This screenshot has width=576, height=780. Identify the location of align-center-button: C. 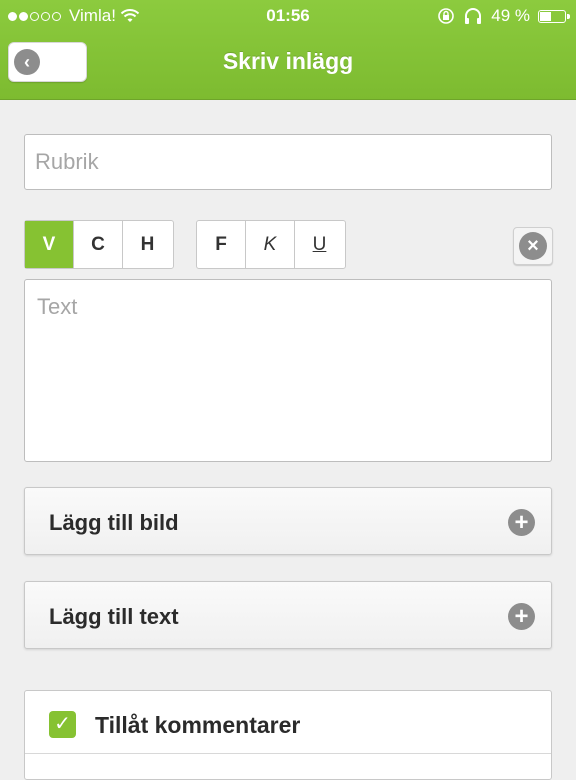
(98, 244).